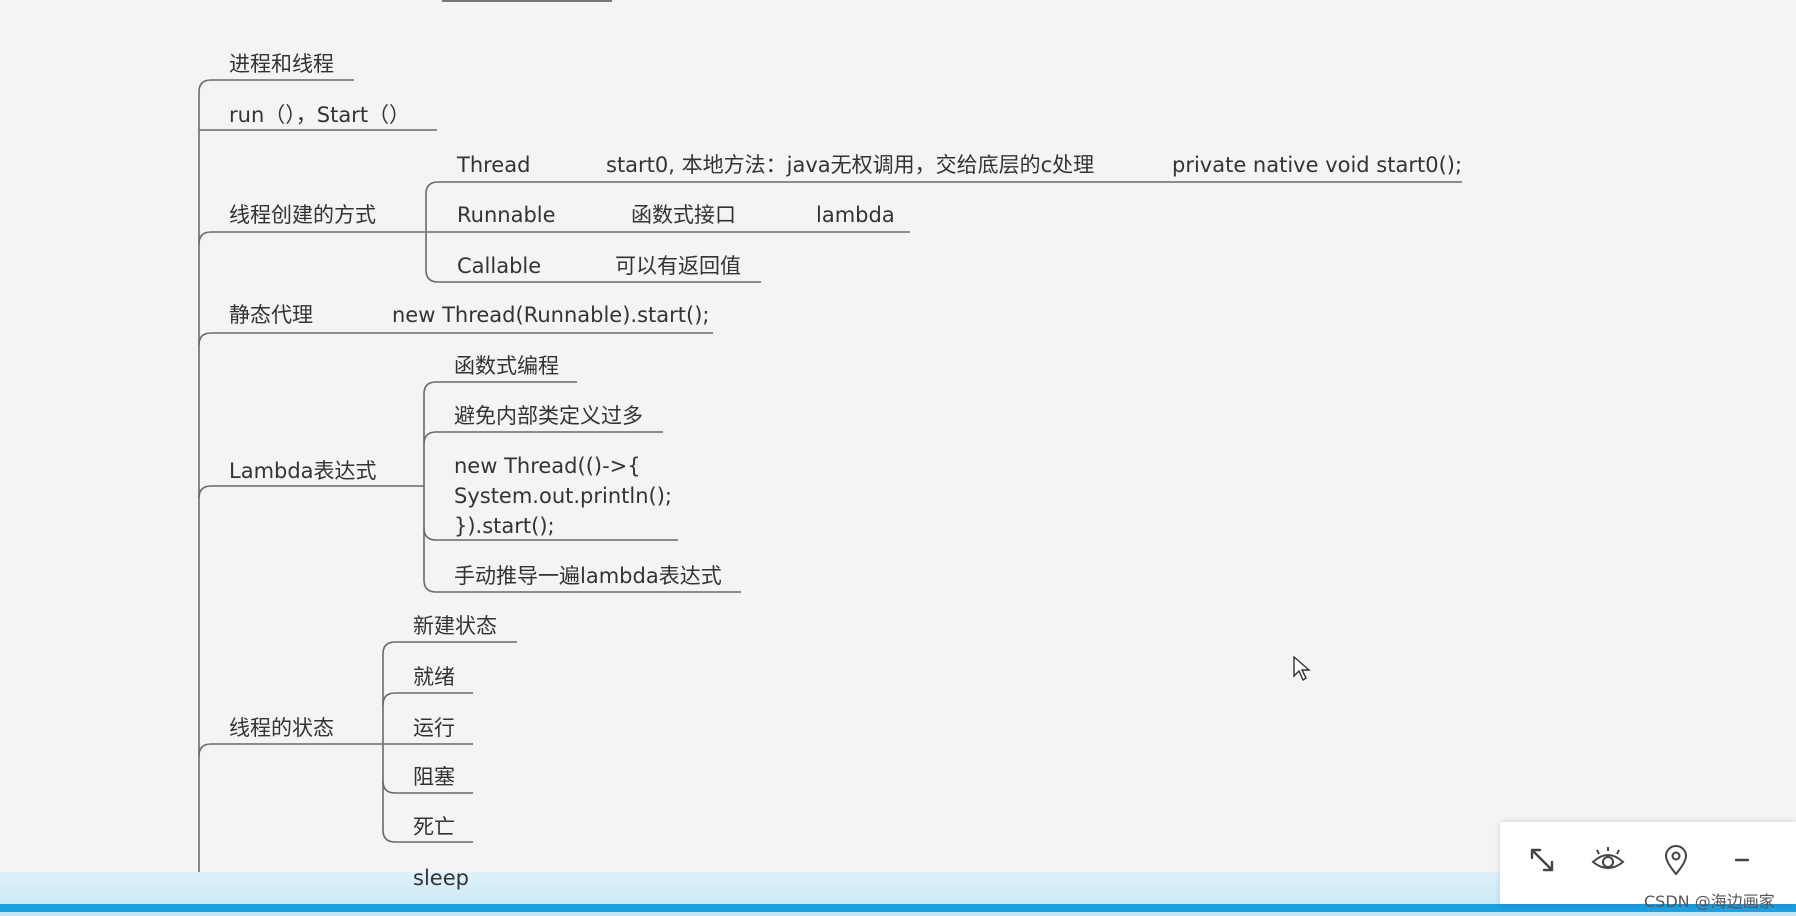  What do you see at coordinates (550, 315) in the screenshot?
I see `node-new-thread-runnable: new Thread(Runnable).start();` at bounding box center [550, 315].